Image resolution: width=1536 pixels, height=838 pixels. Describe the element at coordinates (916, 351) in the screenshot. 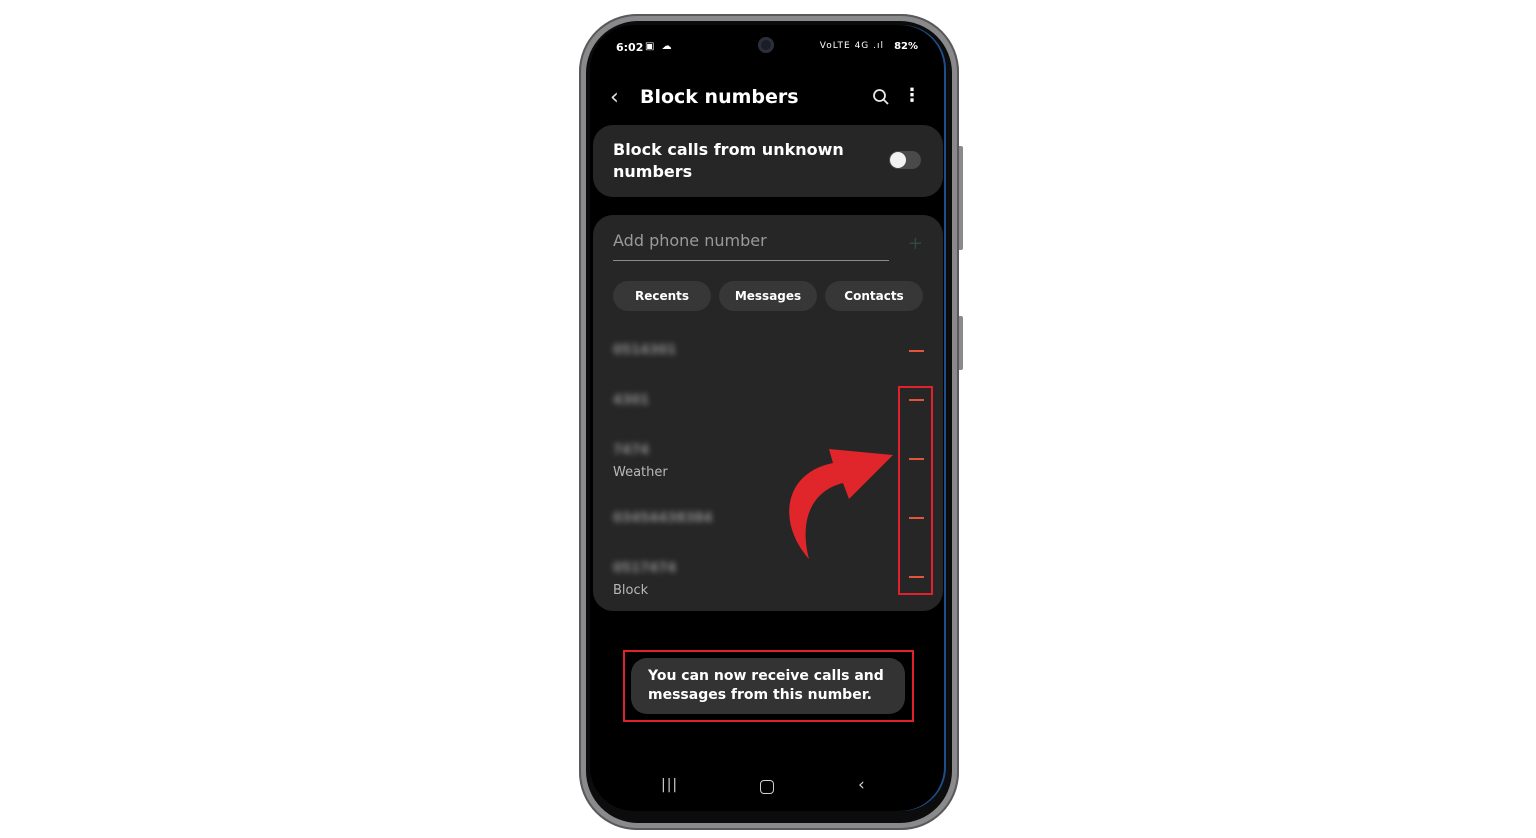

I see `remove-icon` at that location.